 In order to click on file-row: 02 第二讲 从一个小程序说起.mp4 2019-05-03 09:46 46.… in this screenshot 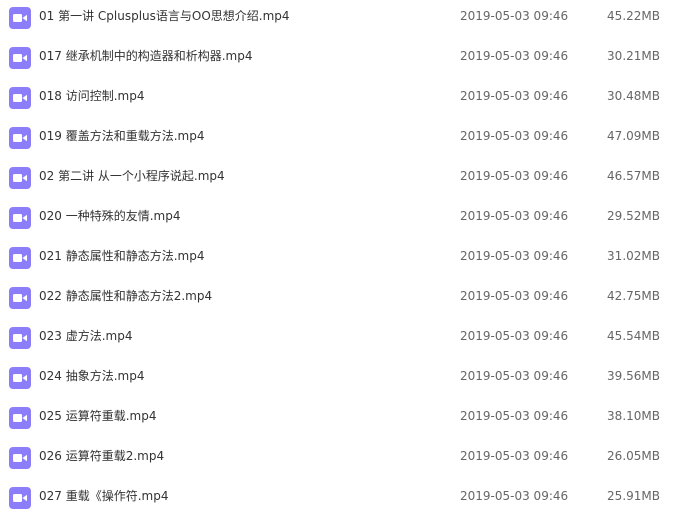, I will do `click(343, 179)`.